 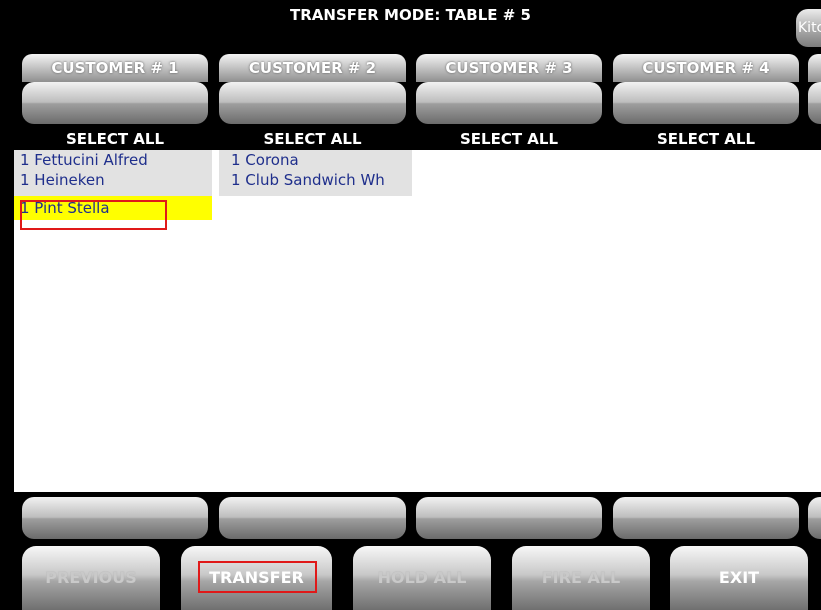 I want to click on transfer-label: TRANSFER, so click(x=256, y=577).